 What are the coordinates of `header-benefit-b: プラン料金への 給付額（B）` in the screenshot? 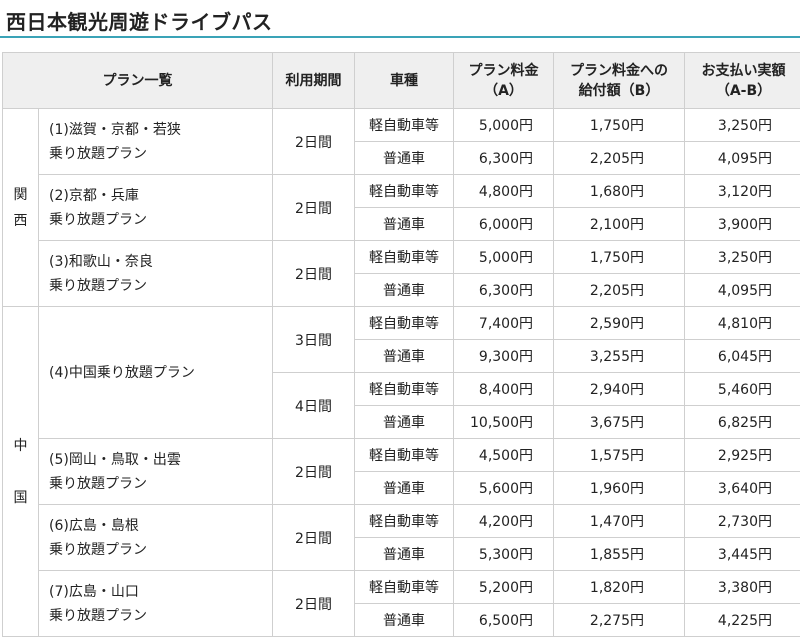 It's located at (619, 80).